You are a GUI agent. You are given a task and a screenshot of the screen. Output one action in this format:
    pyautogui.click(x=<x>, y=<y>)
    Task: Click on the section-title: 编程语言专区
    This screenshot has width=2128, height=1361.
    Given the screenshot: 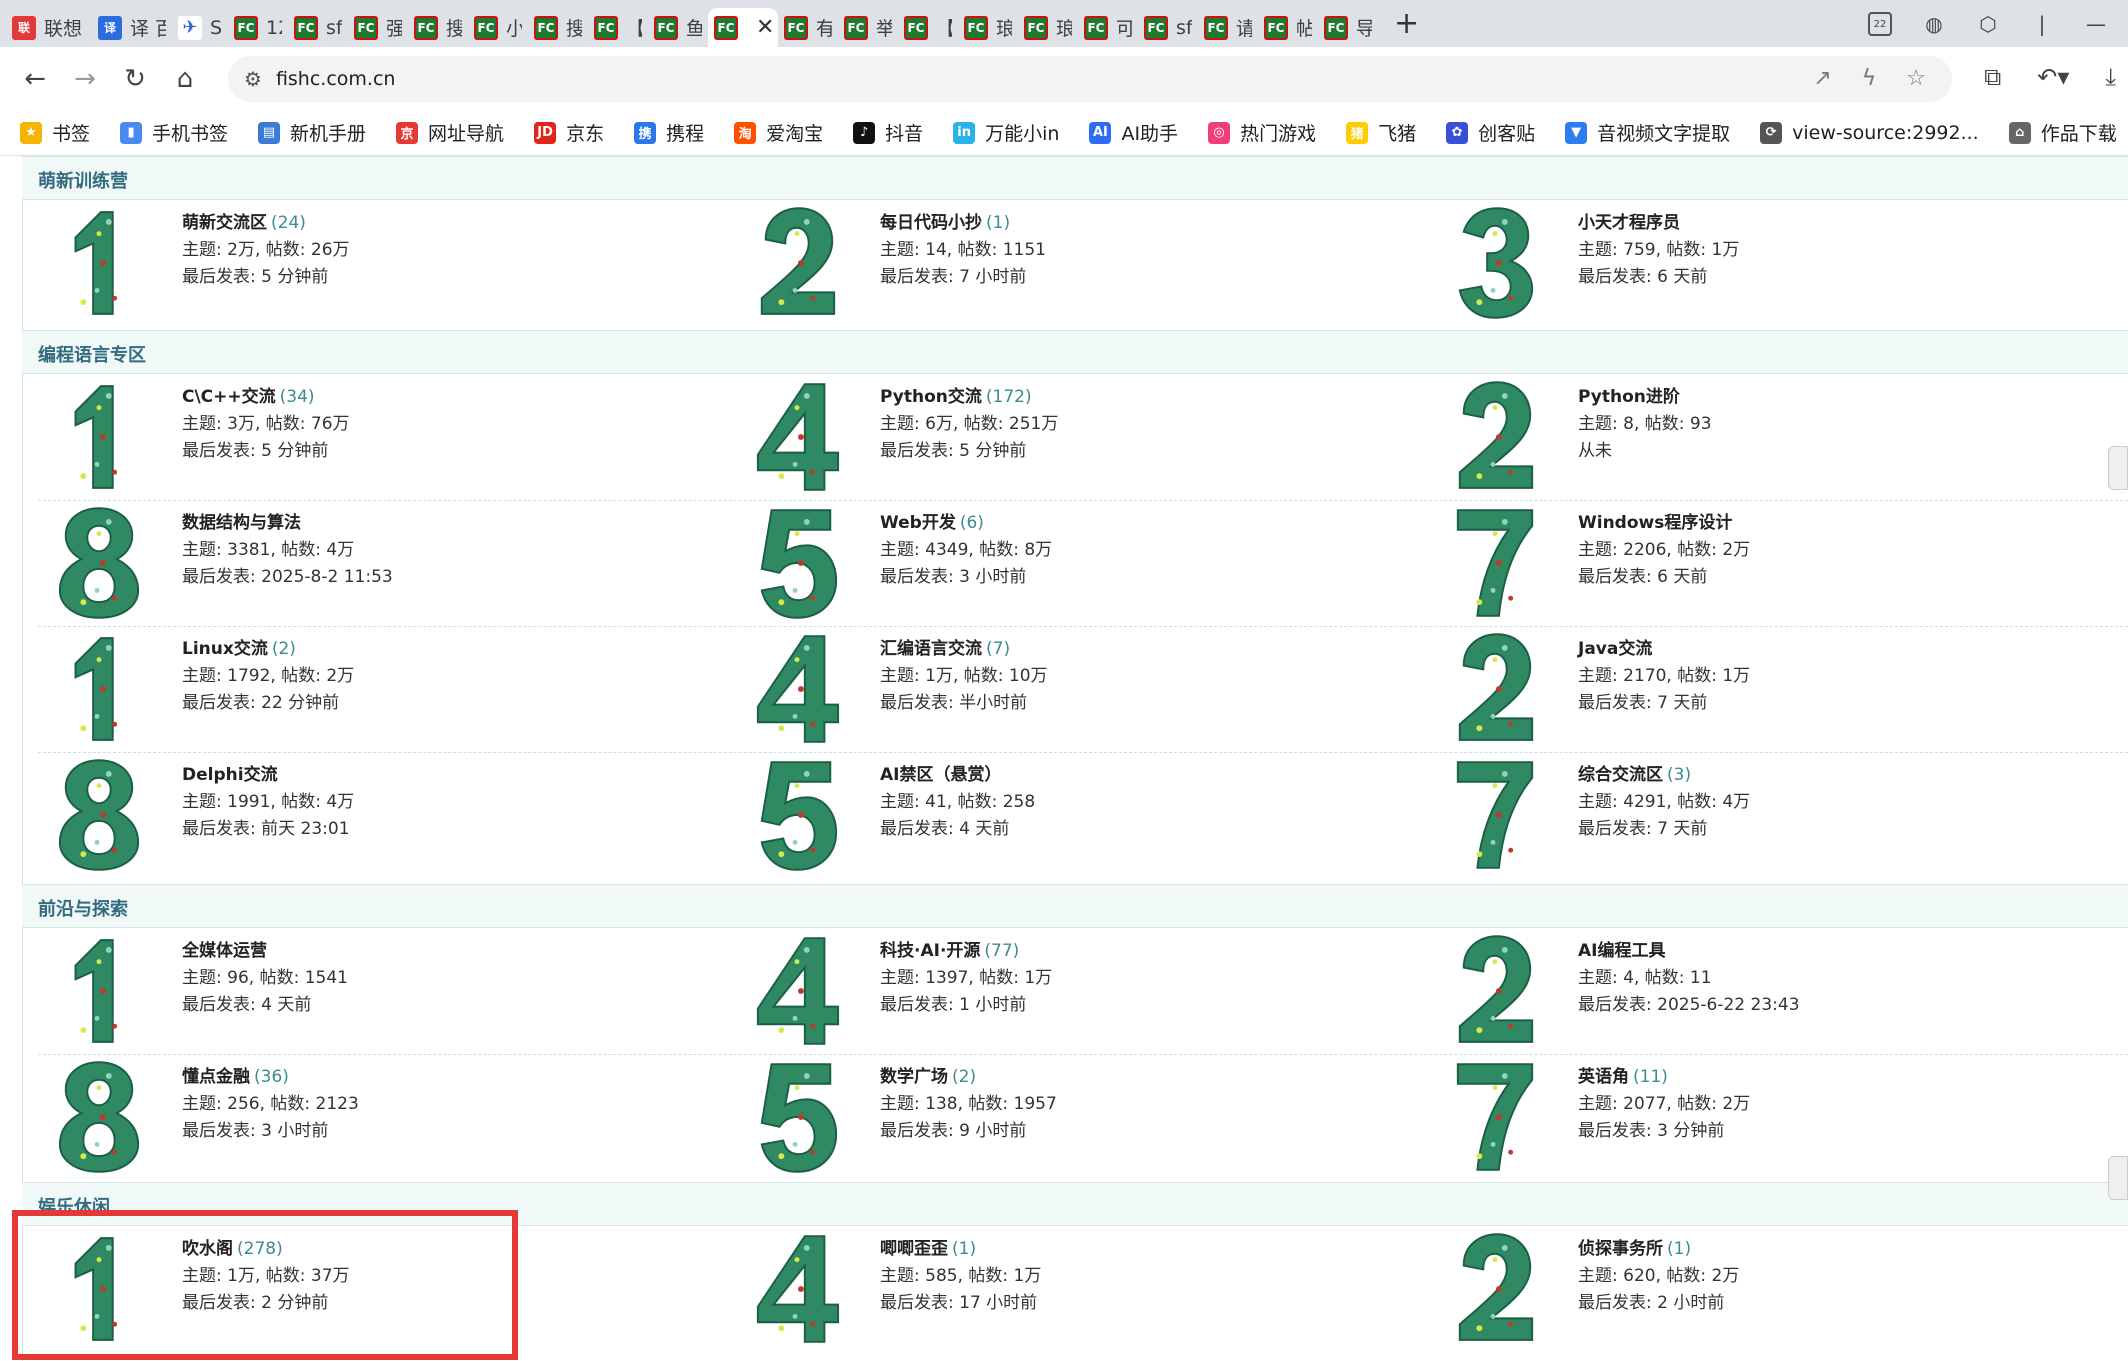 What is the action you would take?
    pyautogui.click(x=92, y=354)
    